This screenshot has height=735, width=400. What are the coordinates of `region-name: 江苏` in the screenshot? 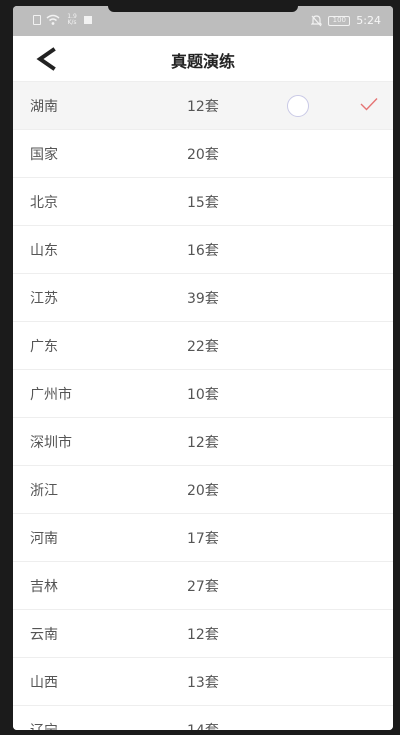 It's located at (44, 299).